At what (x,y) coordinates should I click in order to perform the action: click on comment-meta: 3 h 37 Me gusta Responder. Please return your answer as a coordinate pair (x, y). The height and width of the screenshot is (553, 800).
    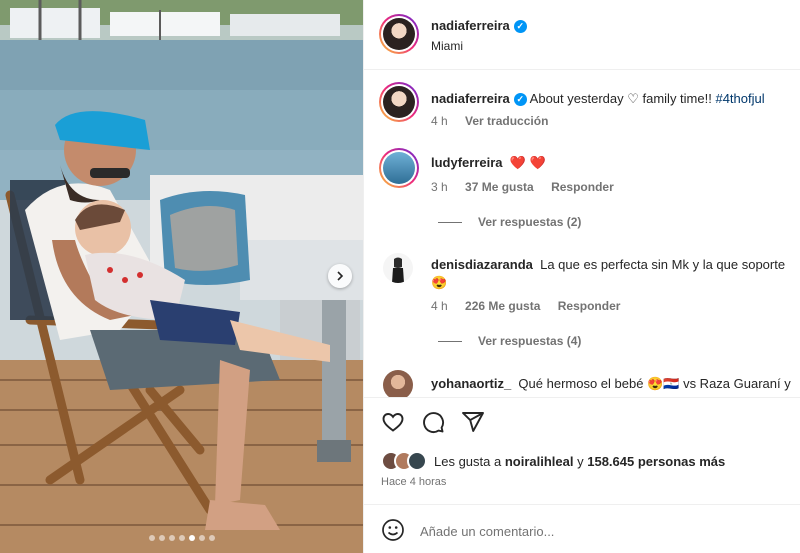
    Looking at the image, I should click on (529, 187).